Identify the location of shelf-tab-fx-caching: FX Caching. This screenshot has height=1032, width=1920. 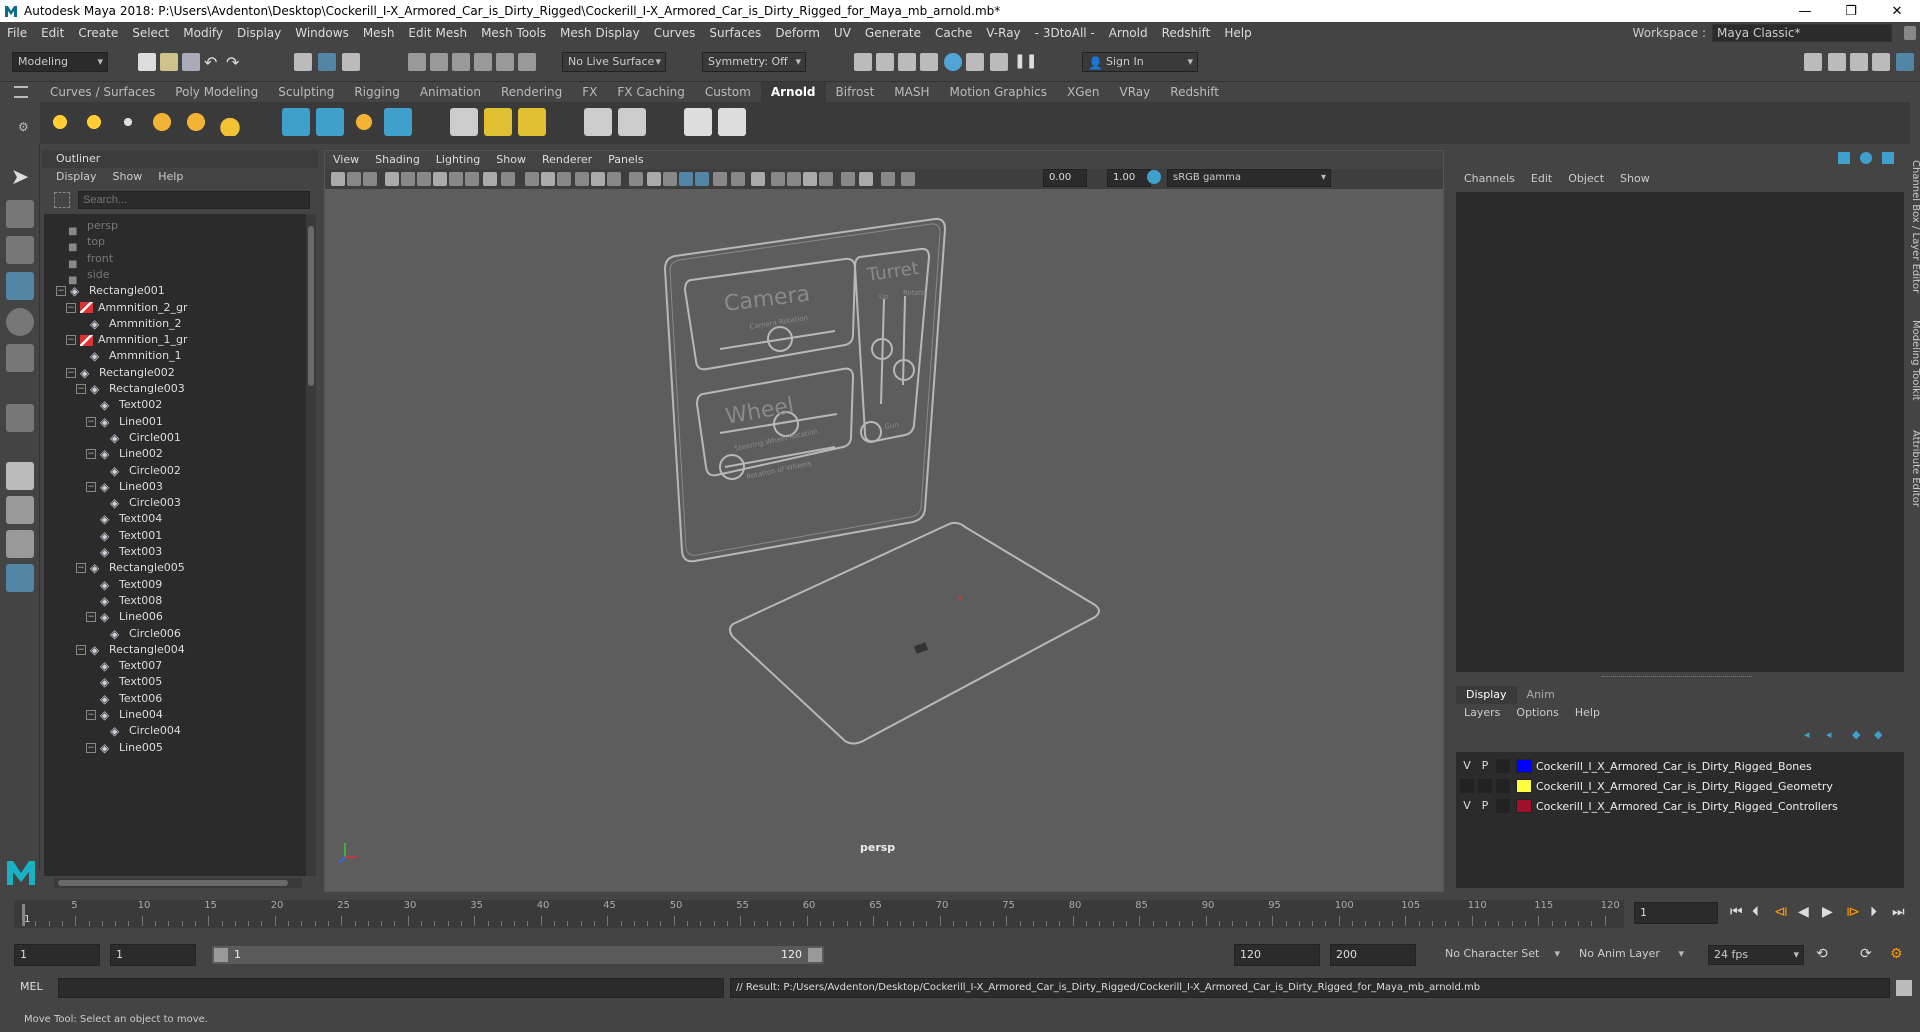
(650, 92).